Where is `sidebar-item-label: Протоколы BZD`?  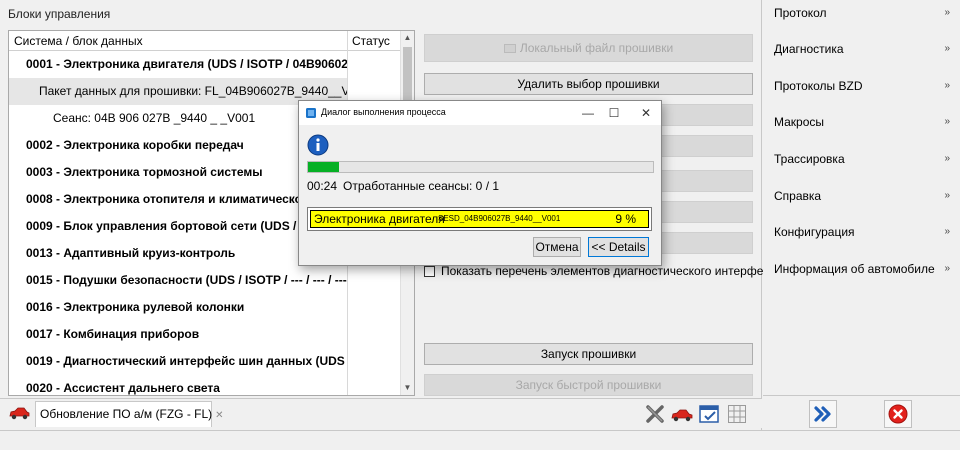
sidebar-item-label: Протоколы BZD is located at coordinates (818, 86).